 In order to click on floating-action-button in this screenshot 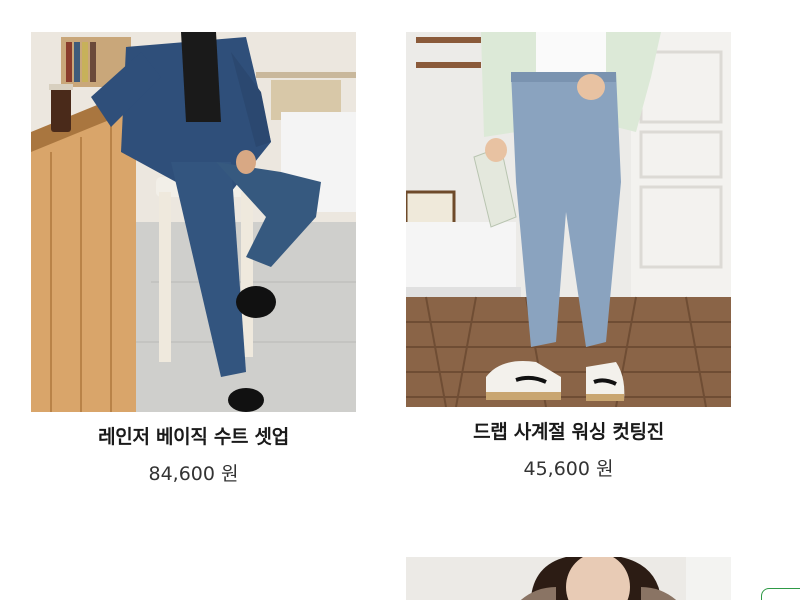, I will do `click(780, 594)`.